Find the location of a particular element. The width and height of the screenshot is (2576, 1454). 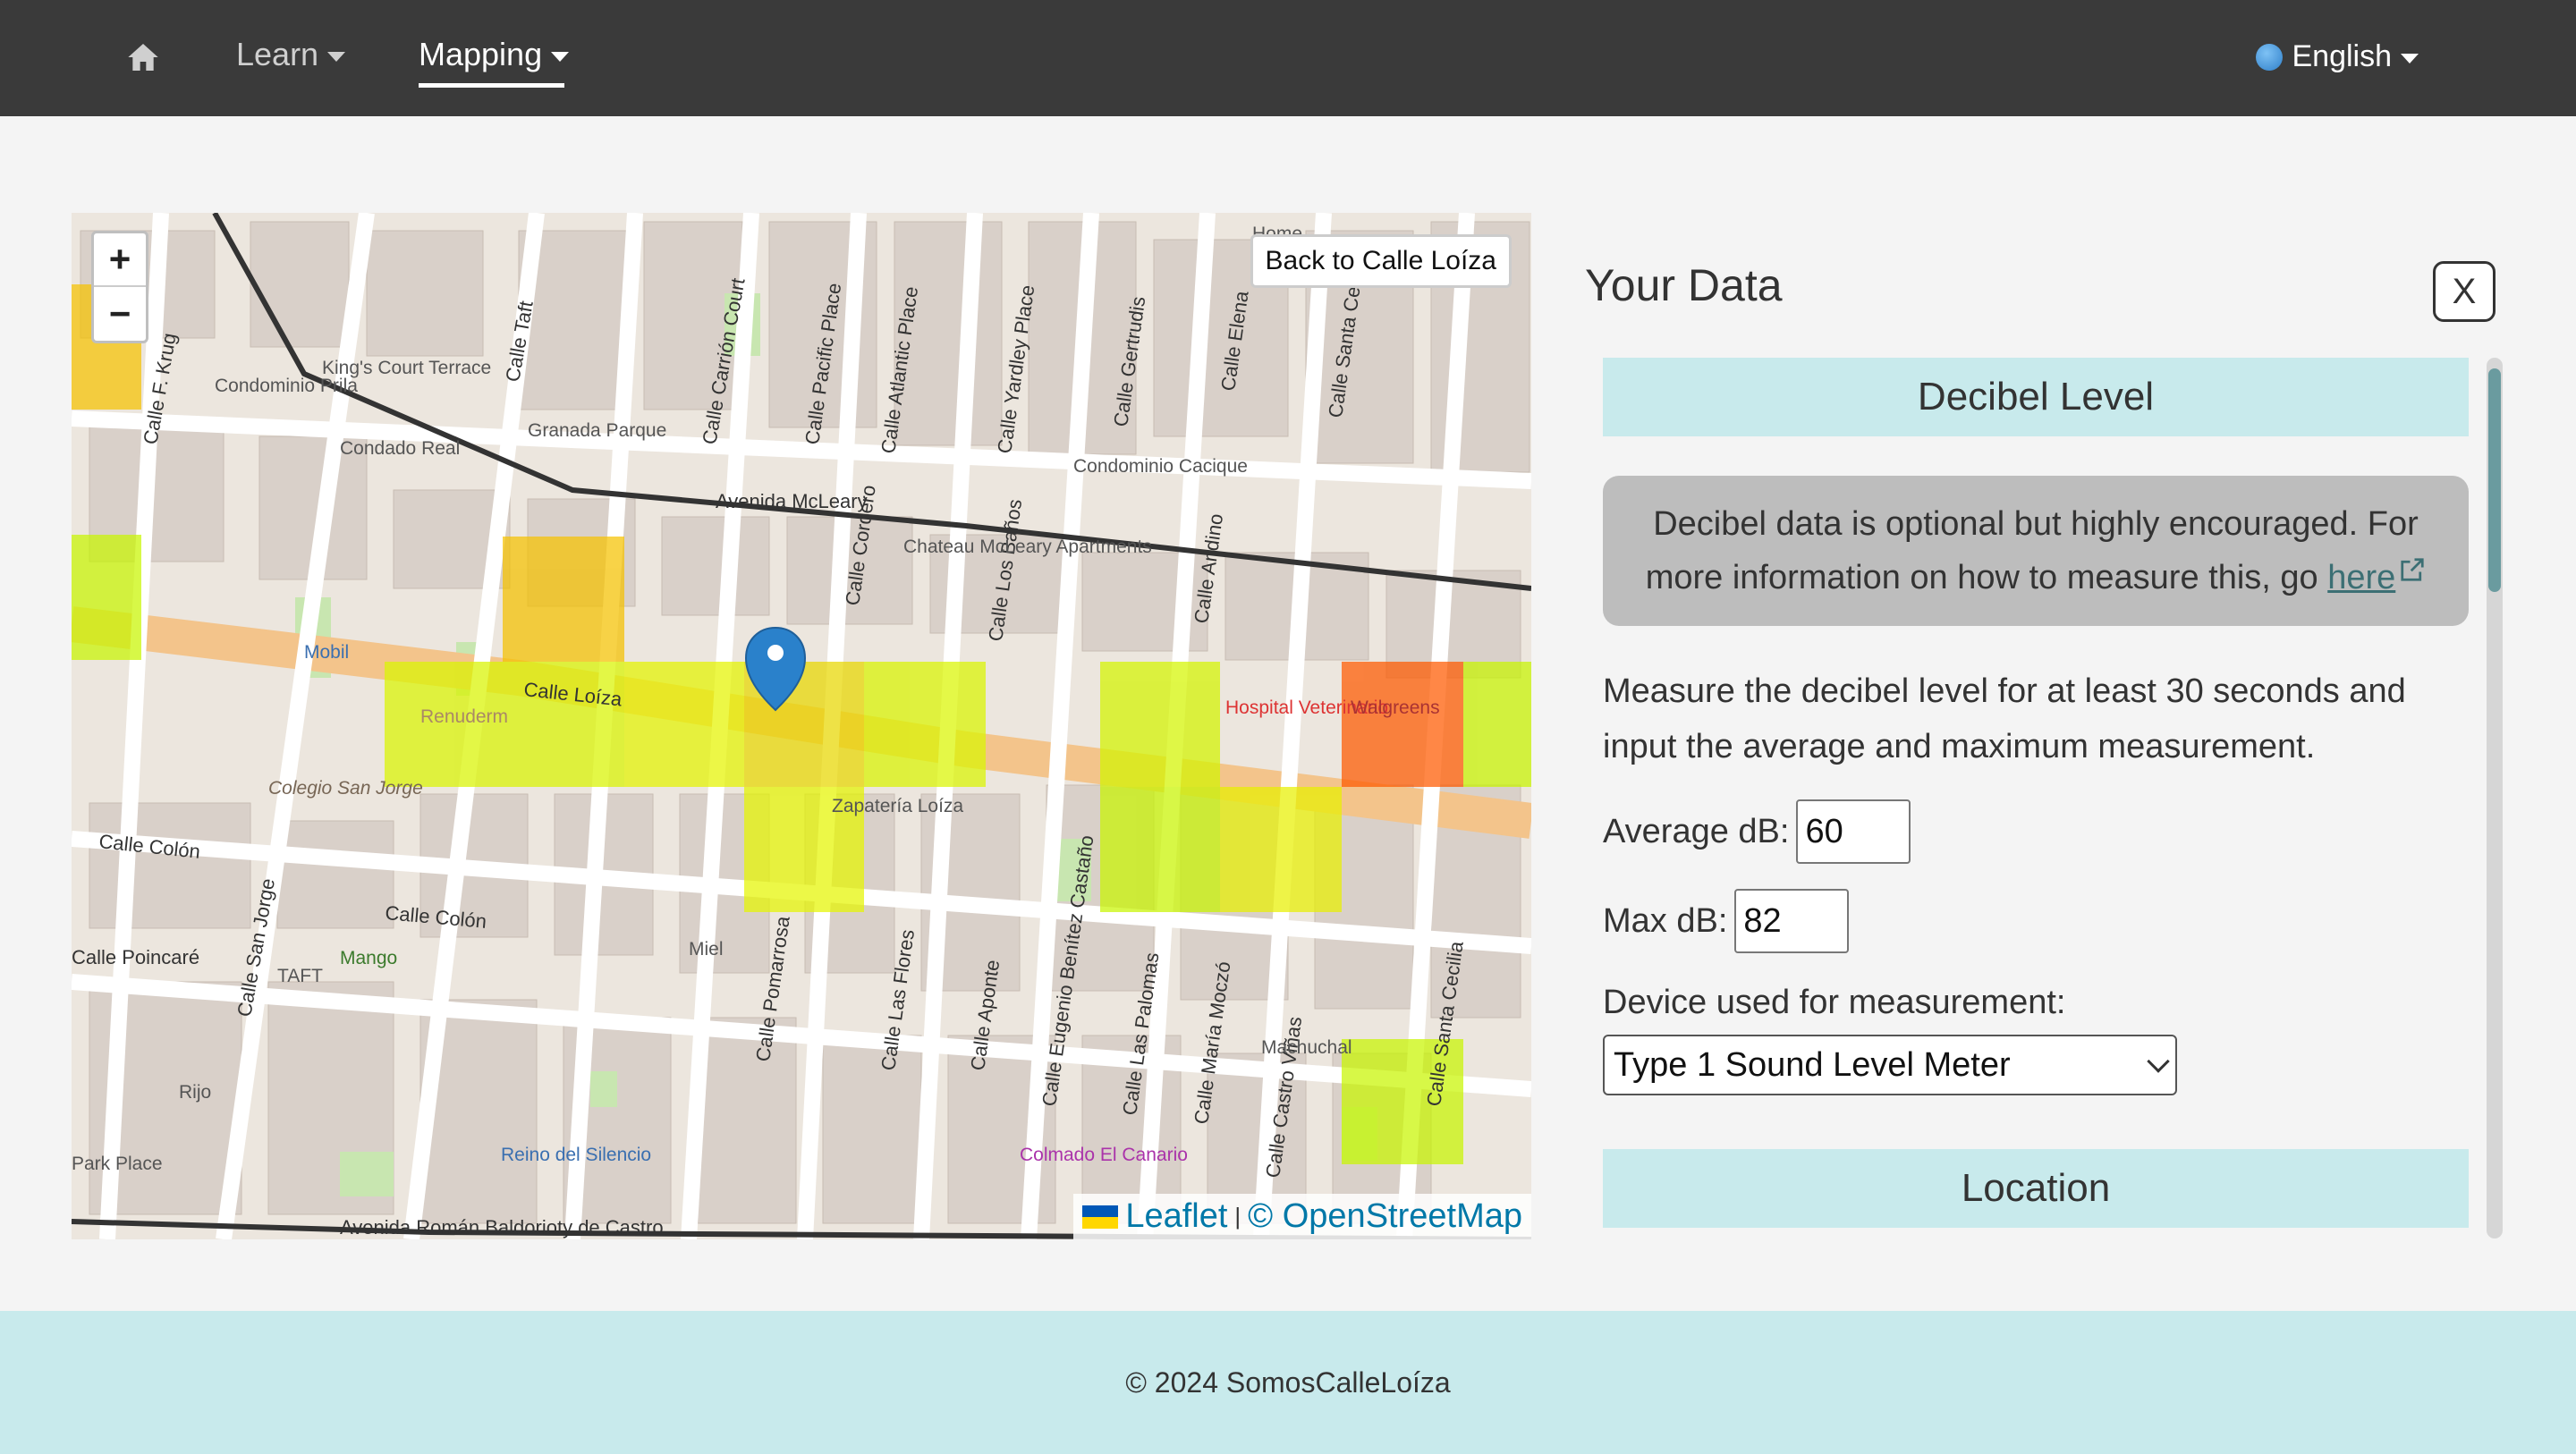

max-db-input is located at coordinates (1792, 921).